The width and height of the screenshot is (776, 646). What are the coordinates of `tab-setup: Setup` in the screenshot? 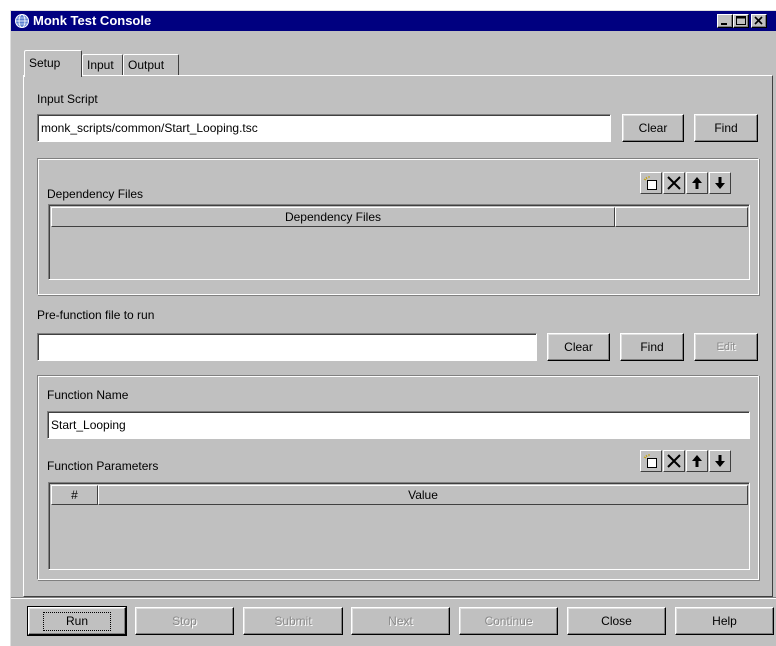 It's located at (53, 63).